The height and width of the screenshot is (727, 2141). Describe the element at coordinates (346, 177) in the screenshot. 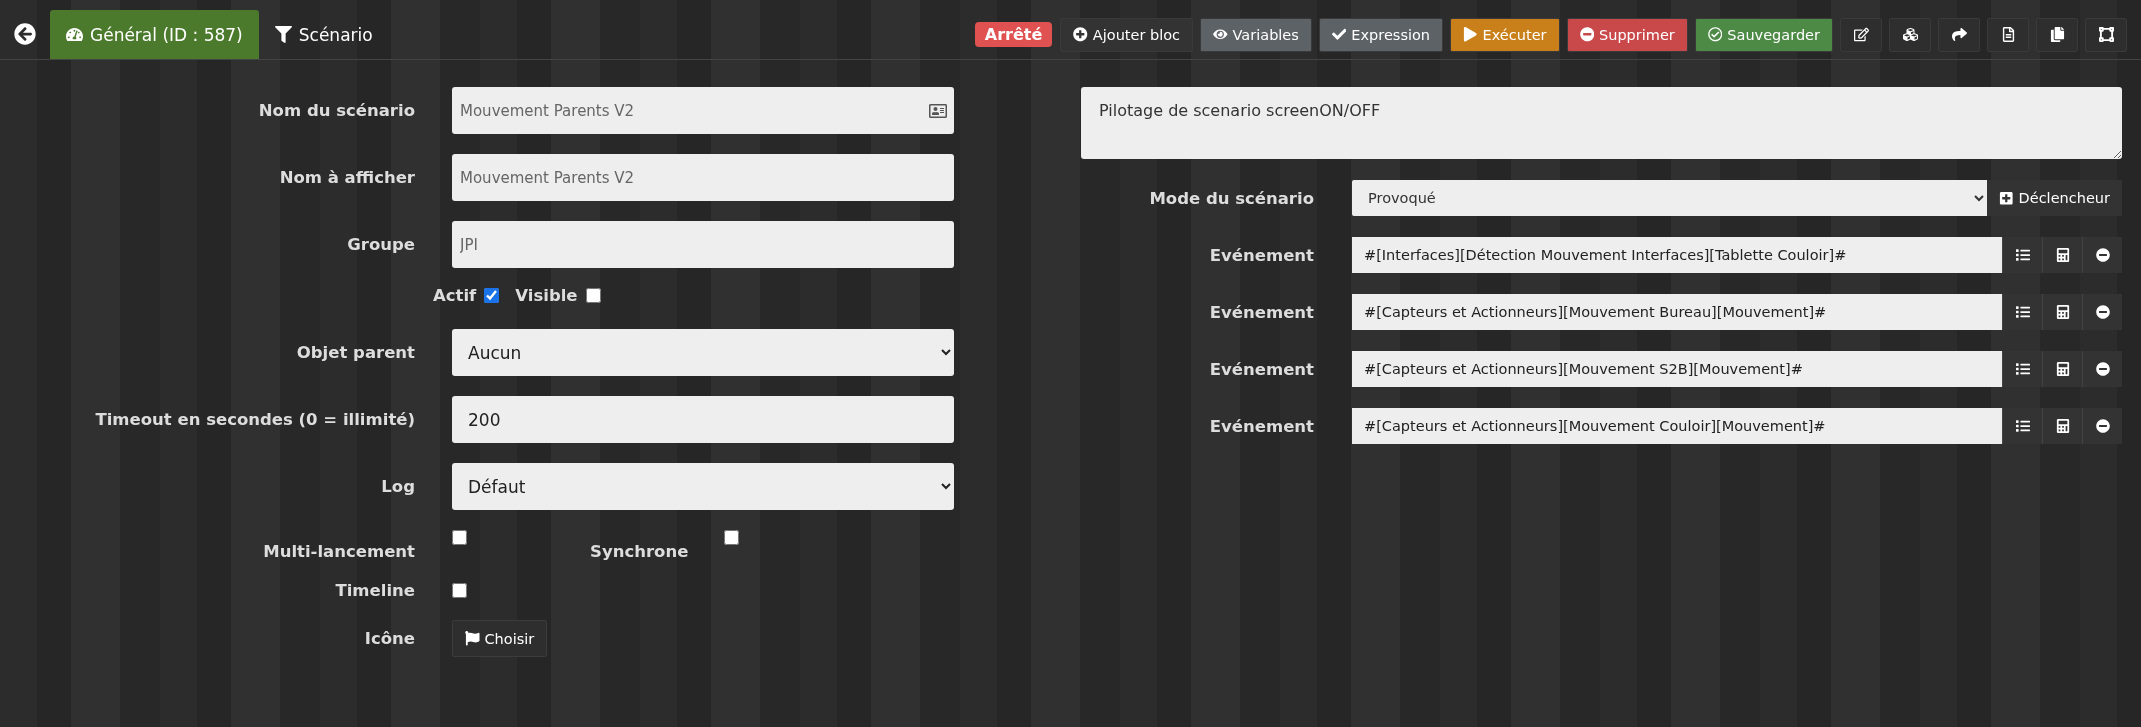

I see `field-label: Nom à afficher` at that location.